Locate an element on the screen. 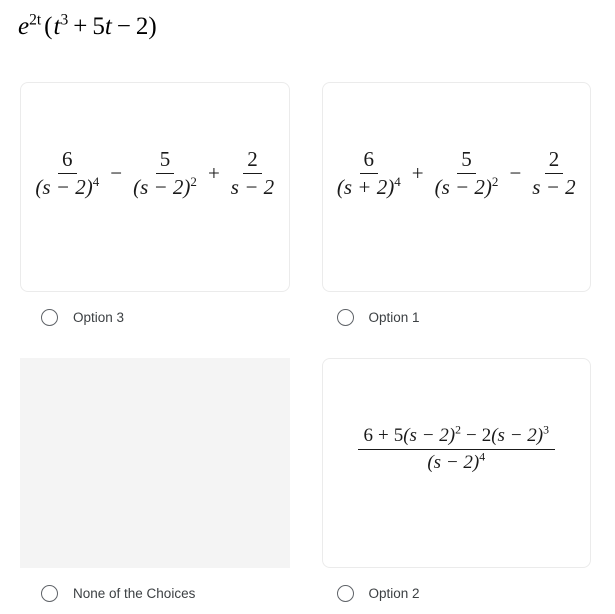 This screenshot has width=615, height=614. operator-2: + is located at coordinates (213, 172).